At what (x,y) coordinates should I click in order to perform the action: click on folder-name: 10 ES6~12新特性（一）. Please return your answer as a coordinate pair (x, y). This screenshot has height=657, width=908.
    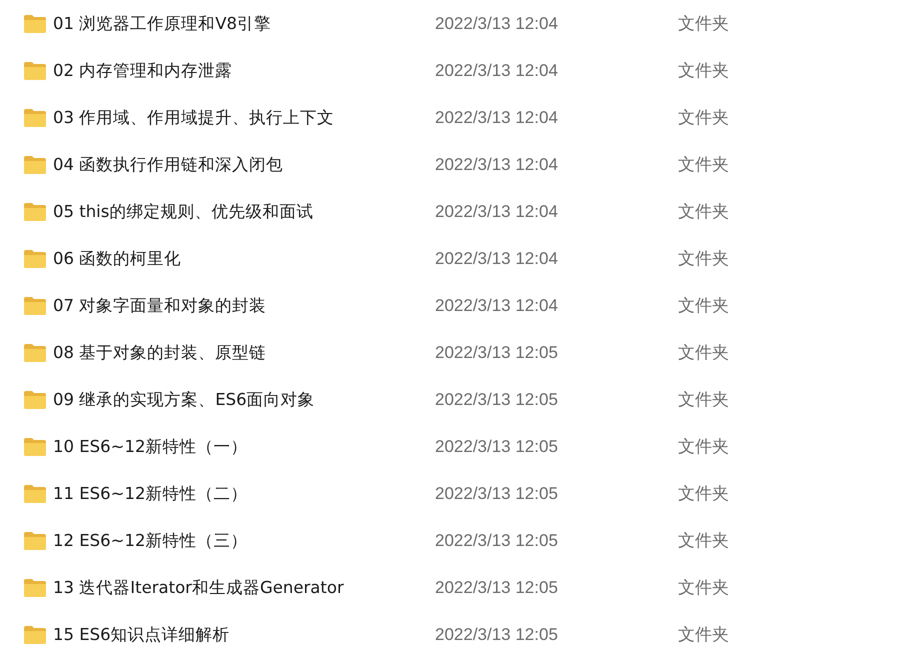
    Looking at the image, I should click on (240, 447).